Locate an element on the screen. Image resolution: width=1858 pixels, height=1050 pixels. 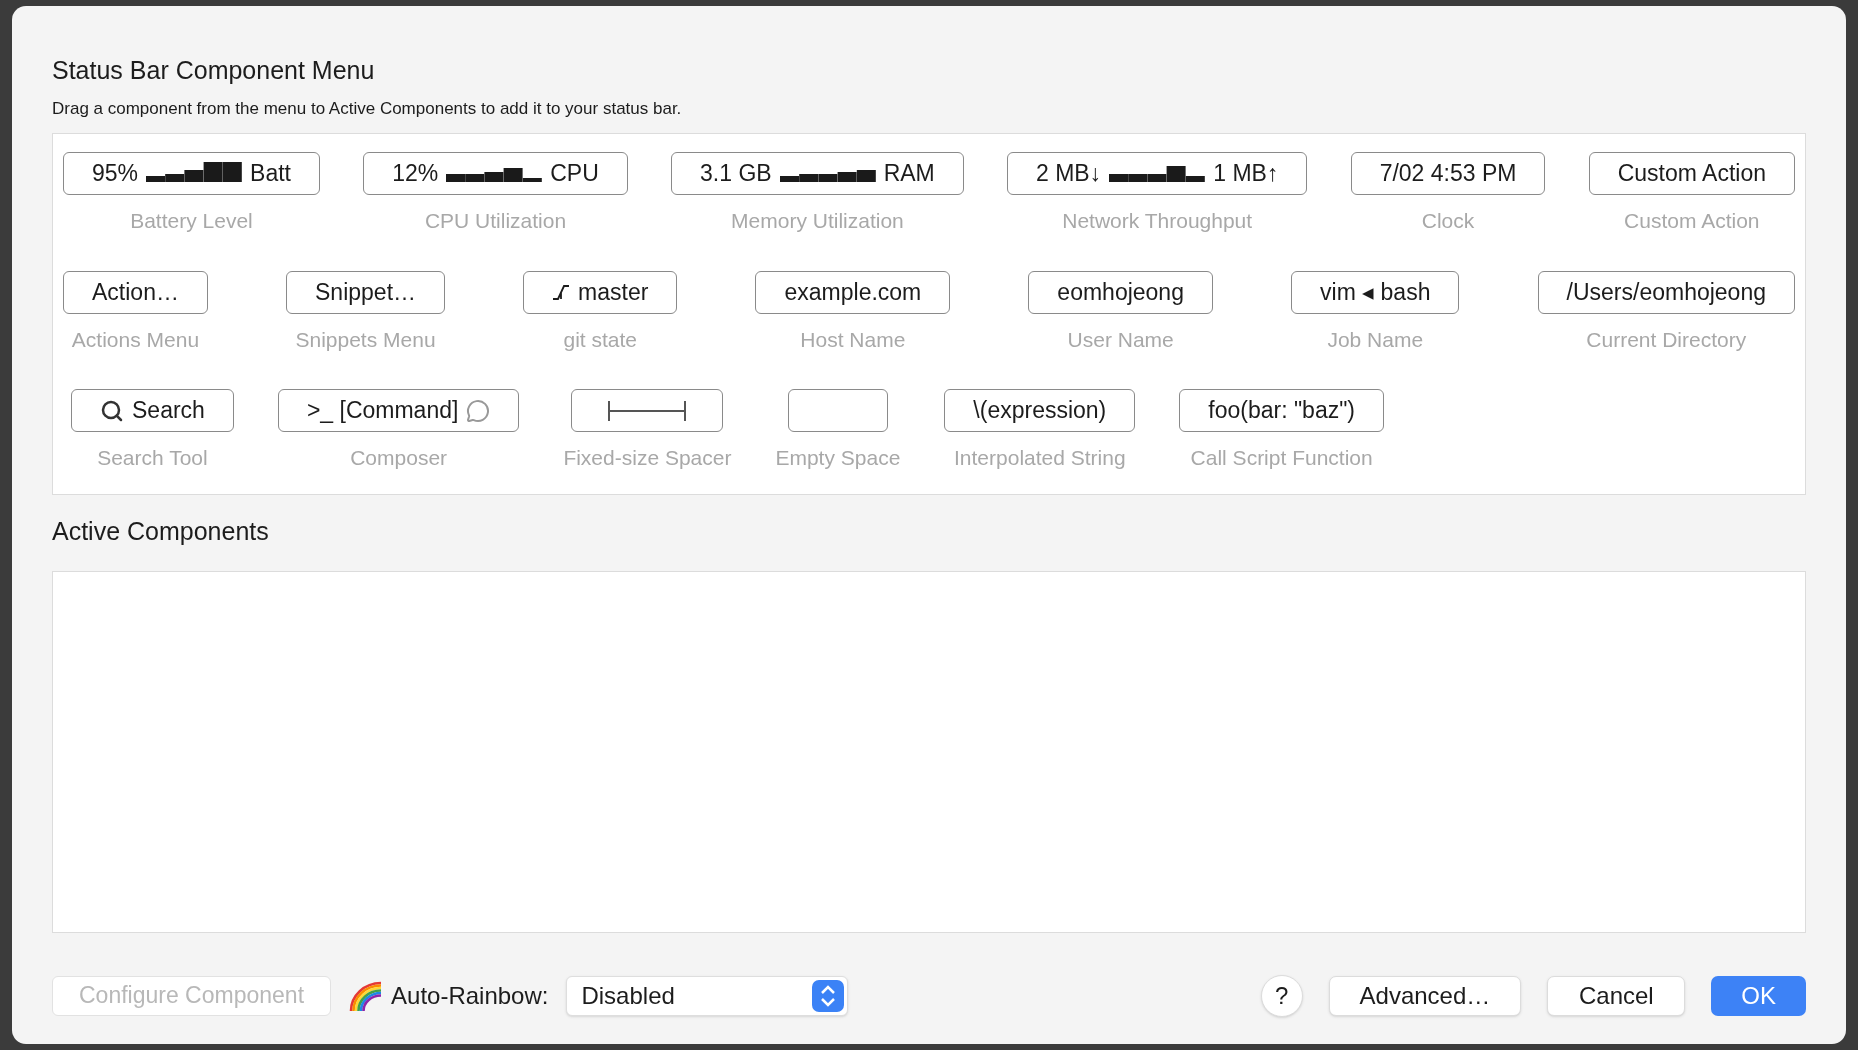
component-chip: 7/02 4:53 PM is located at coordinates (1448, 173).